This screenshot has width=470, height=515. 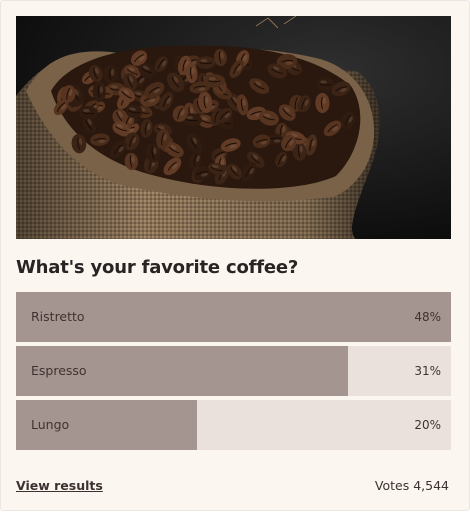 What do you see at coordinates (233, 425) in the screenshot?
I see `poll-option-lungo: Lungo 20%` at bounding box center [233, 425].